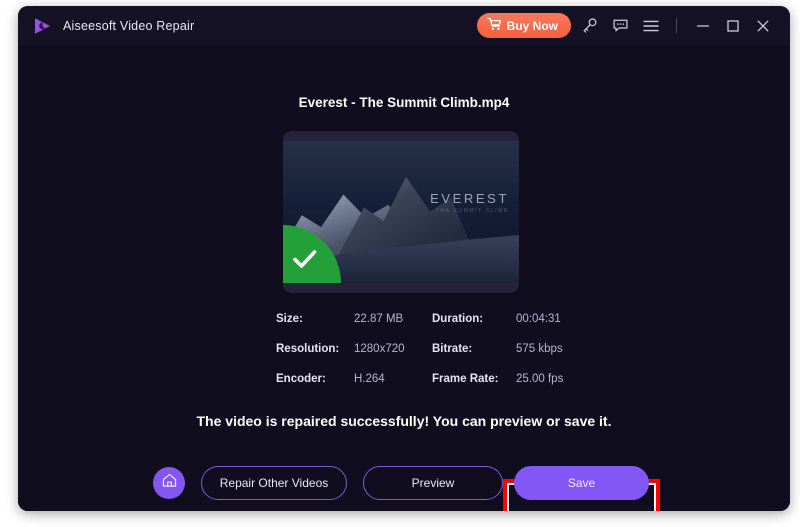 This screenshot has height=527, width=800. Describe the element at coordinates (369, 379) in the screenshot. I see `meta-value: H.264` at that location.